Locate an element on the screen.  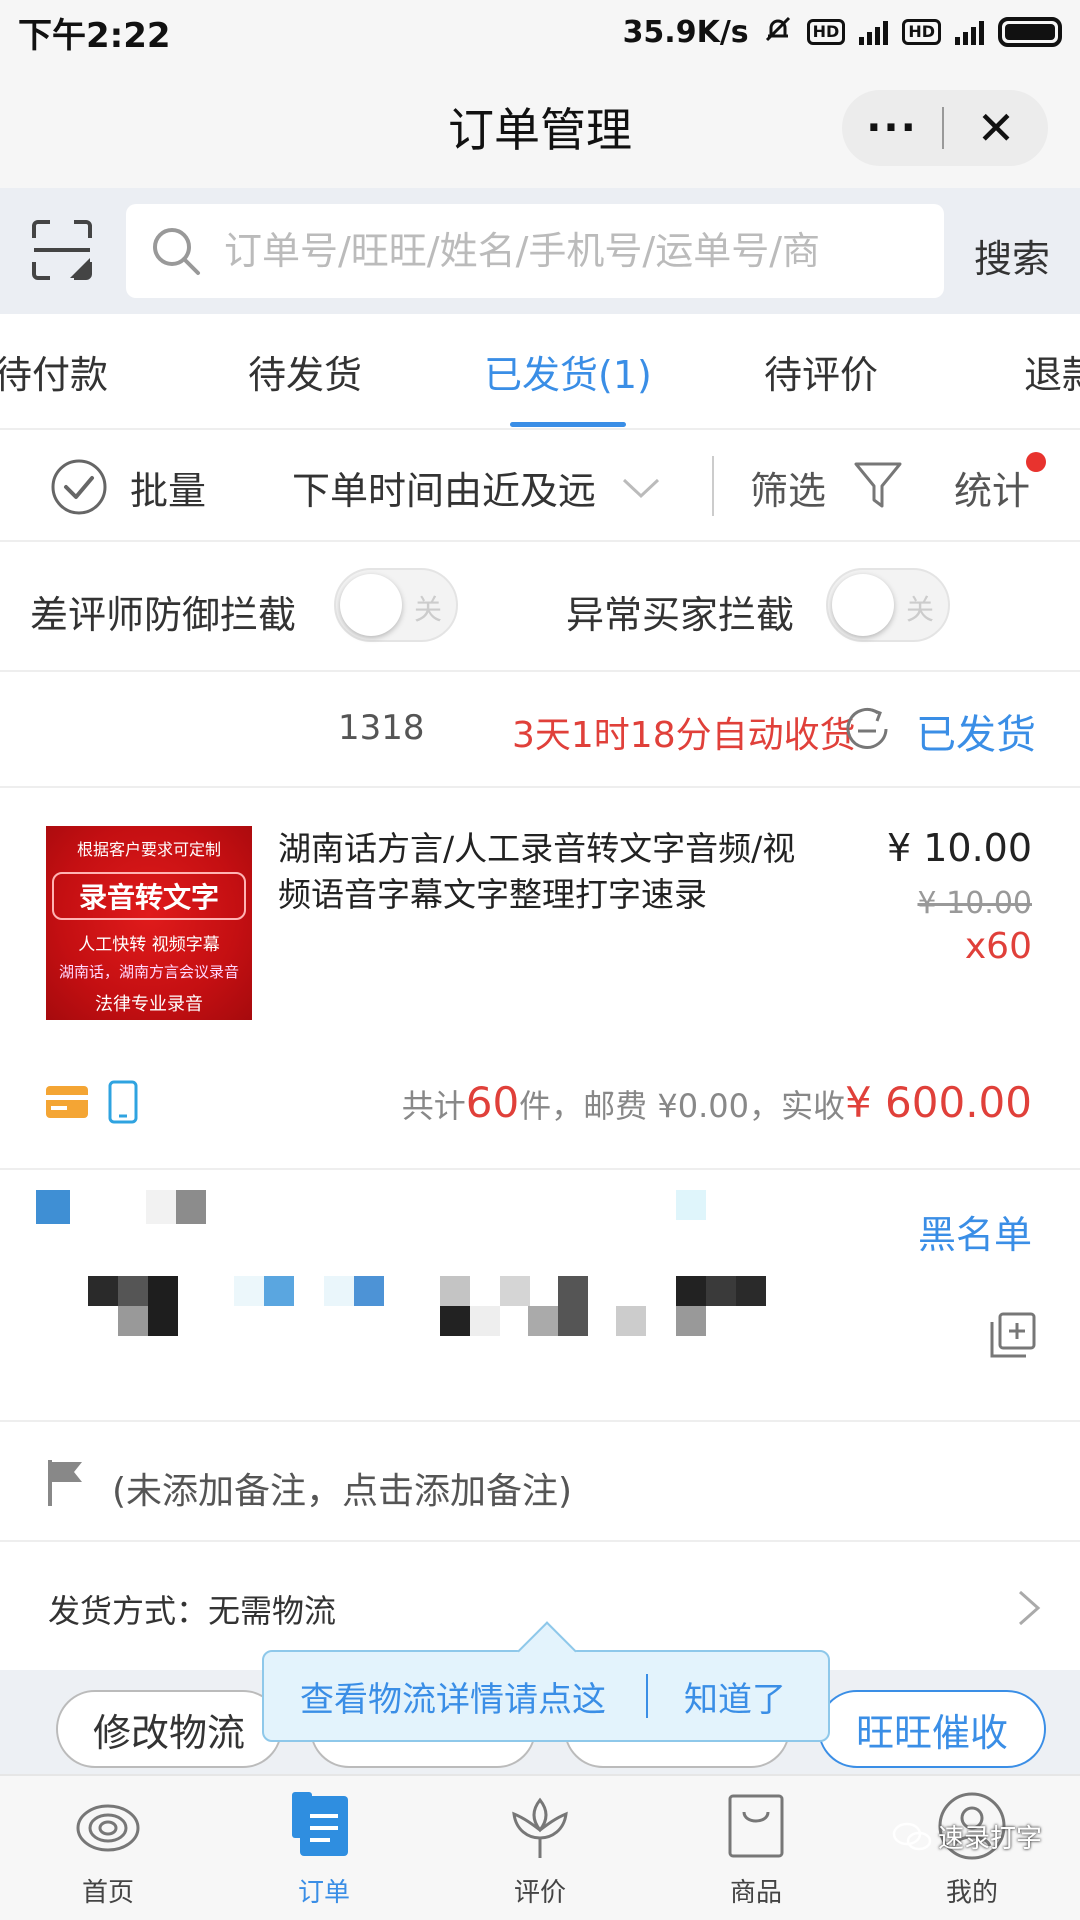
order-total: 共计60件，邮费 ¥0.00，实收¥ 600.00 is located at coordinates (717, 1102).